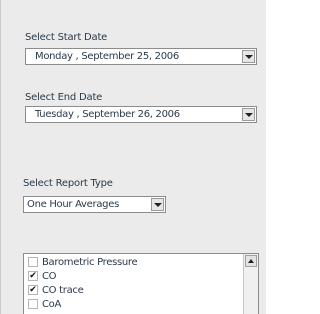  Describe the element at coordinates (90, 262) in the screenshot. I see `list-item-label: Barometric Pressure` at that location.